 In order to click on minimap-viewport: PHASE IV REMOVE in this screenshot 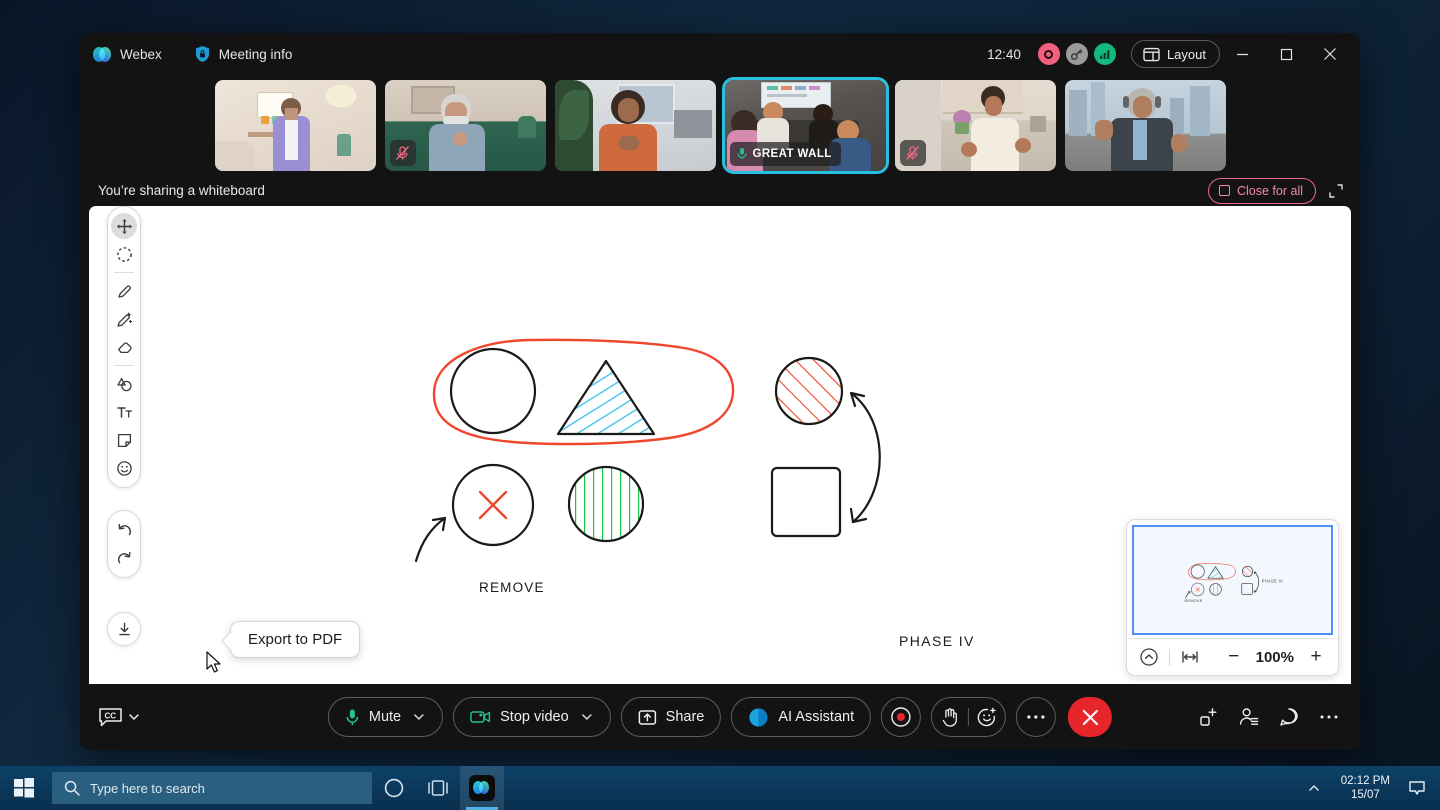, I will do `click(1232, 580)`.